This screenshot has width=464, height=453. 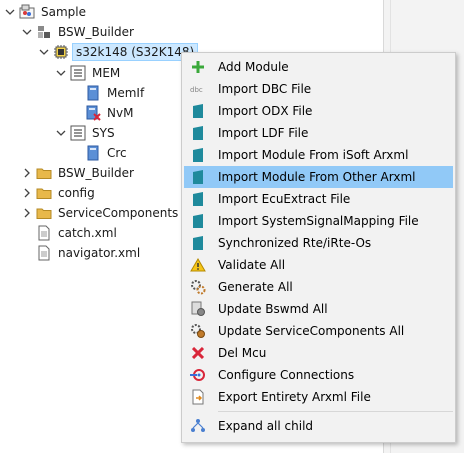 I want to click on tree-node-catch-xml: catch.xml, so click(x=78, y=233).